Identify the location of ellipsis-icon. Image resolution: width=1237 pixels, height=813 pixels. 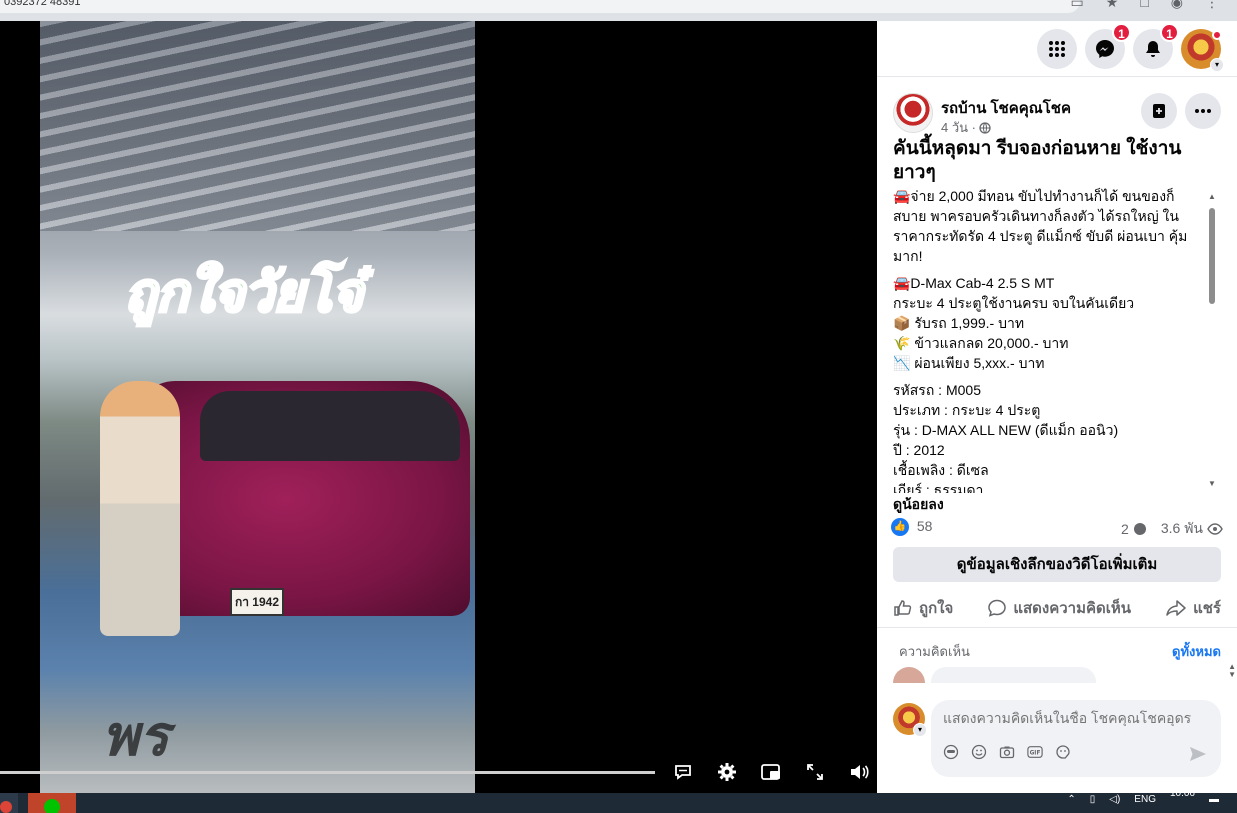
(1203, 111).